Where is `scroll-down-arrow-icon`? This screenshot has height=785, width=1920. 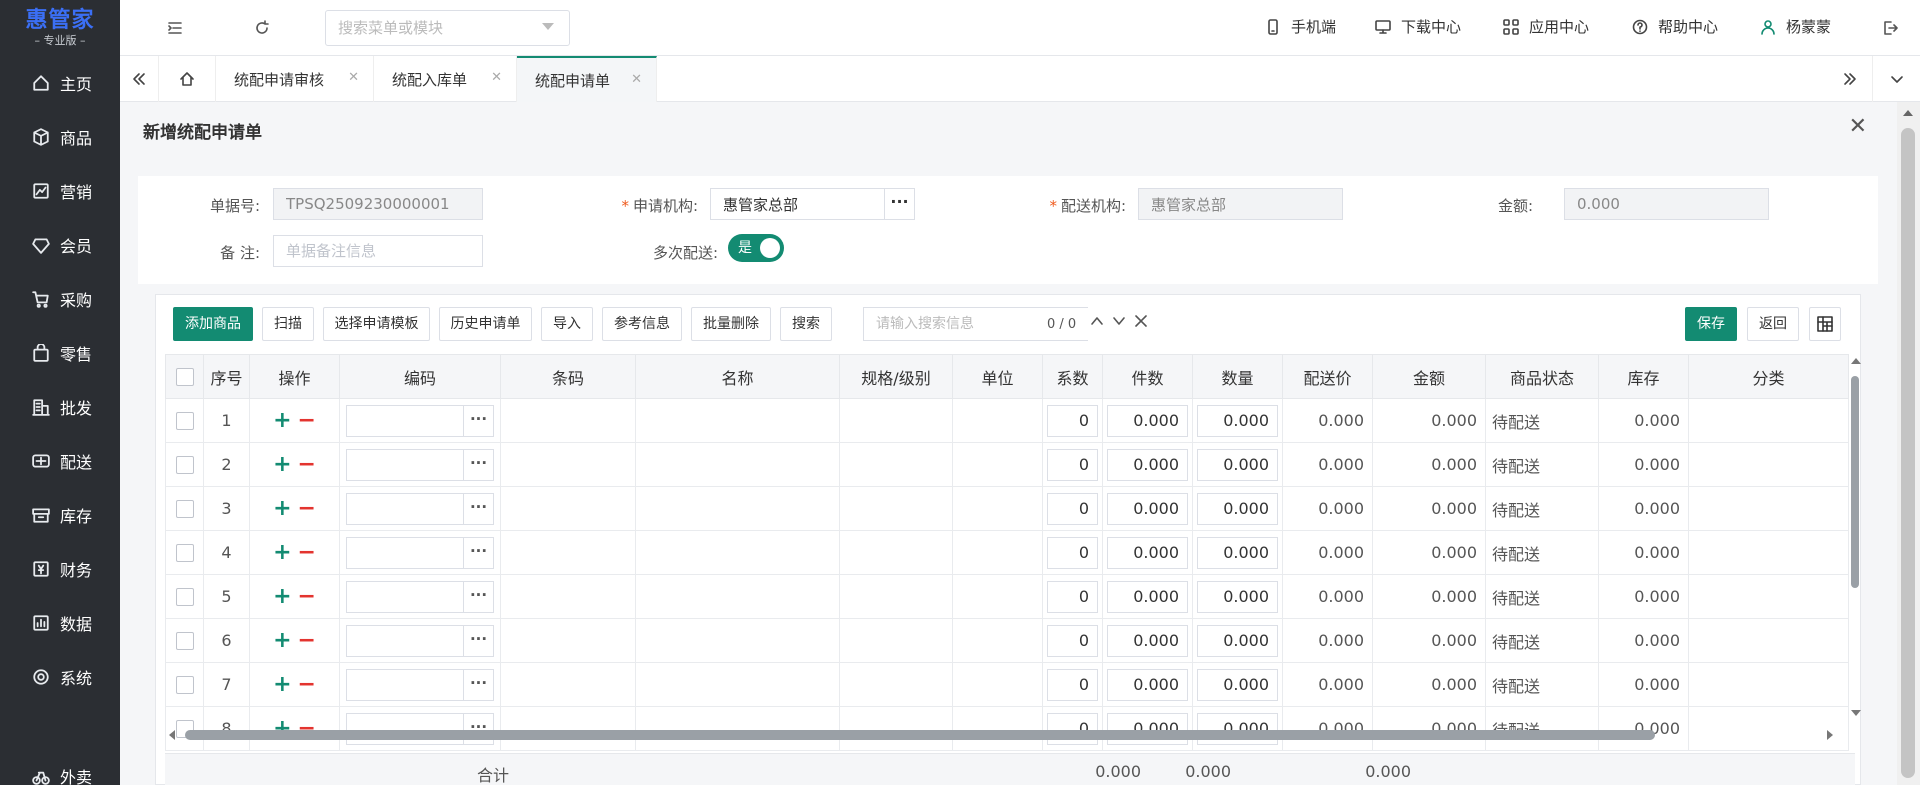 scroll-down-arrow-icon is located at coordinates (1856, 713).